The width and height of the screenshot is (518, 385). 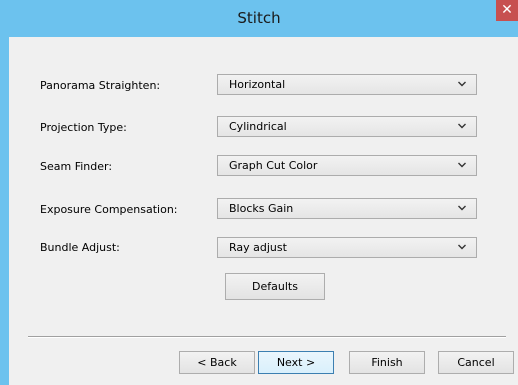 I want to click on bundle-adjust-value: Ray adjust, so click(x=258, y=247).